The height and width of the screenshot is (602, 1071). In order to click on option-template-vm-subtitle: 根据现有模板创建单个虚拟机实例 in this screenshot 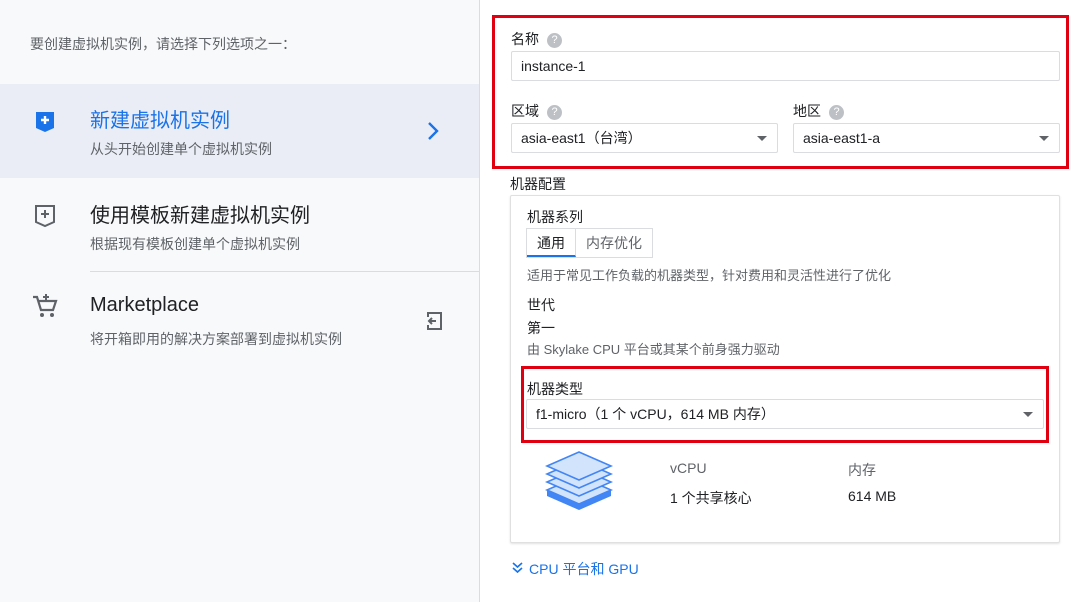, I will do `click(195, 244)`.